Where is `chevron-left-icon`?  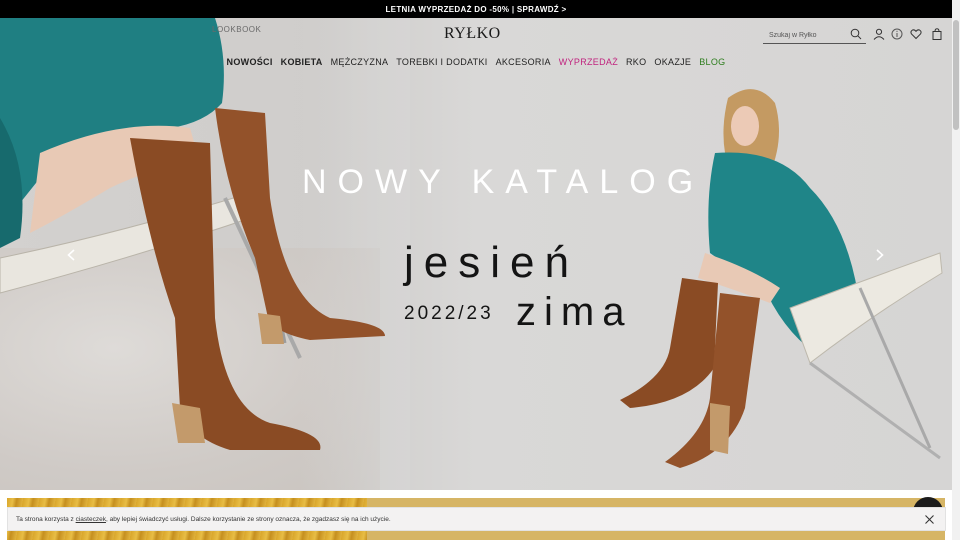 chevron-left-icon is located at coordinates (71, 255).